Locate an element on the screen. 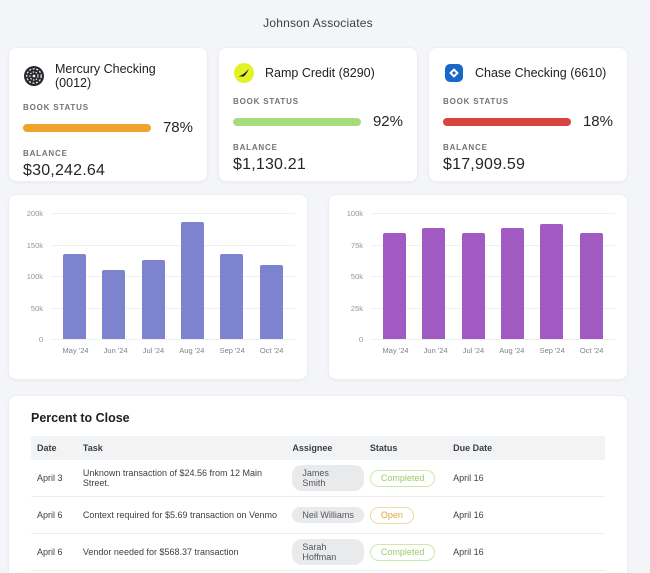 This screenshot has width=650, height=573. y-tick-label: 75k is located at coordinates (356, 245).